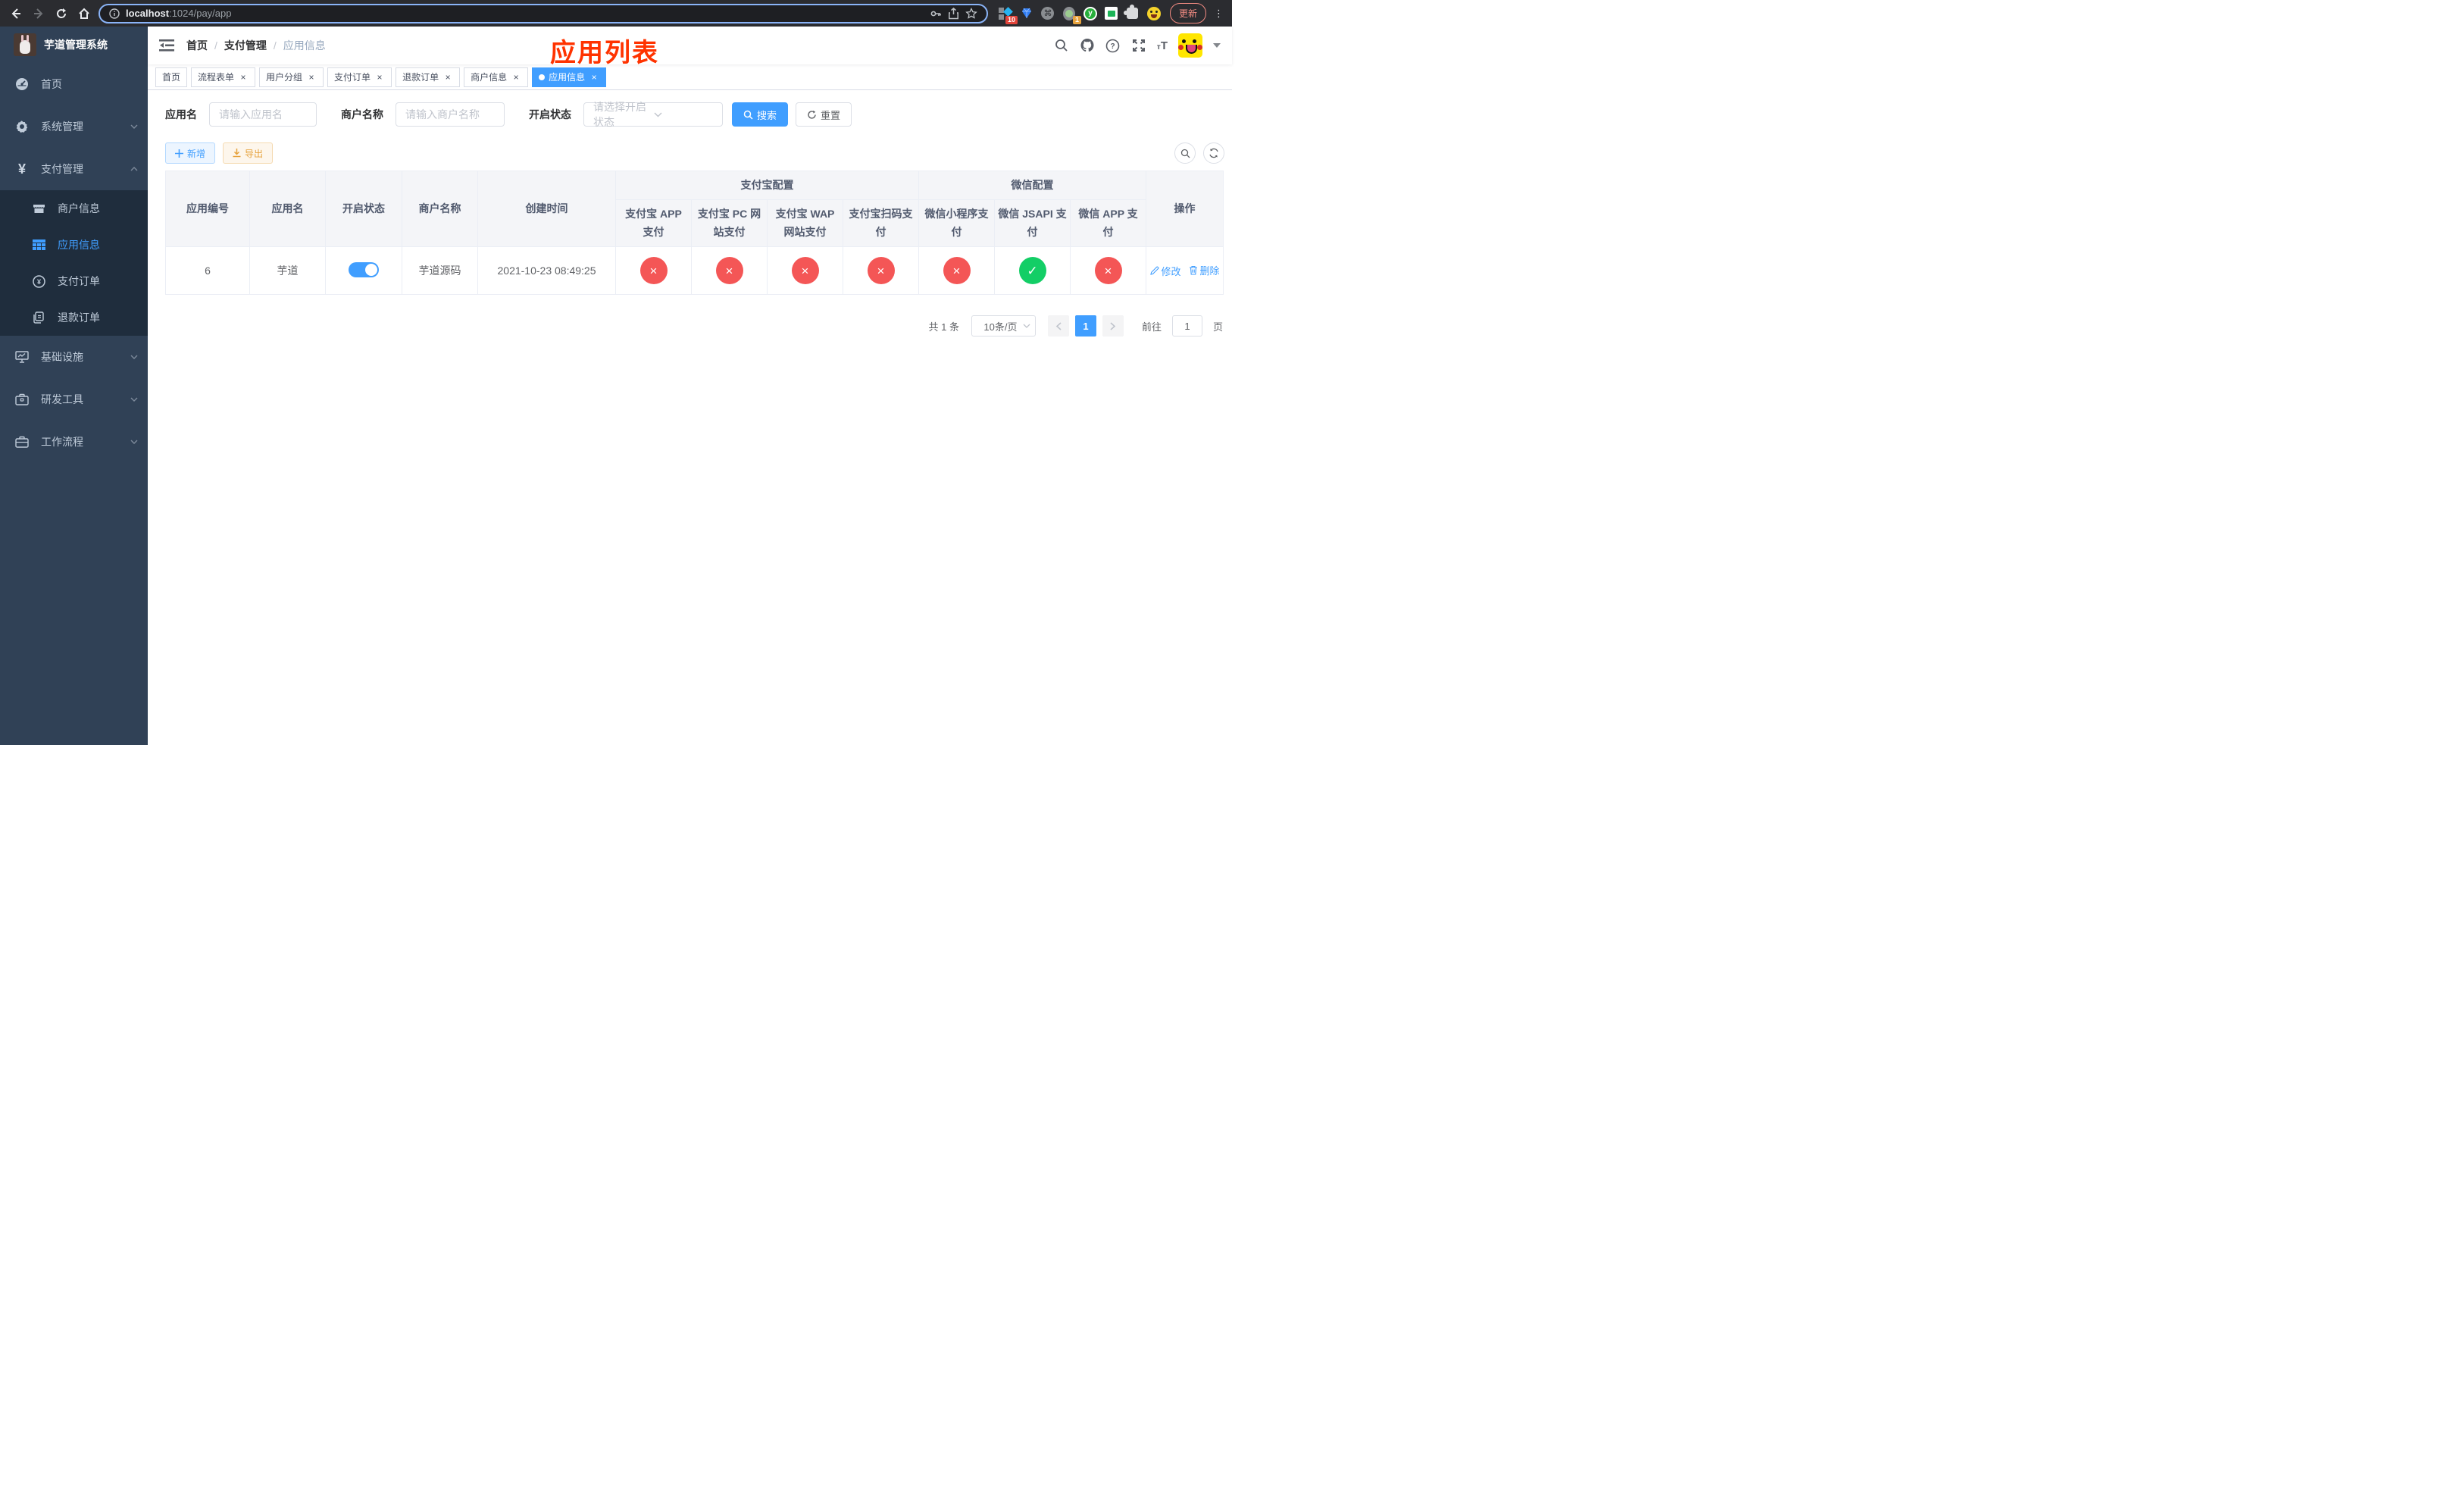 The width and height of the screenshot is (2464, 1490). Describe the element at coordinates (1153, 13) in the screenshot. I see `emoji-extension-icon` at that location.